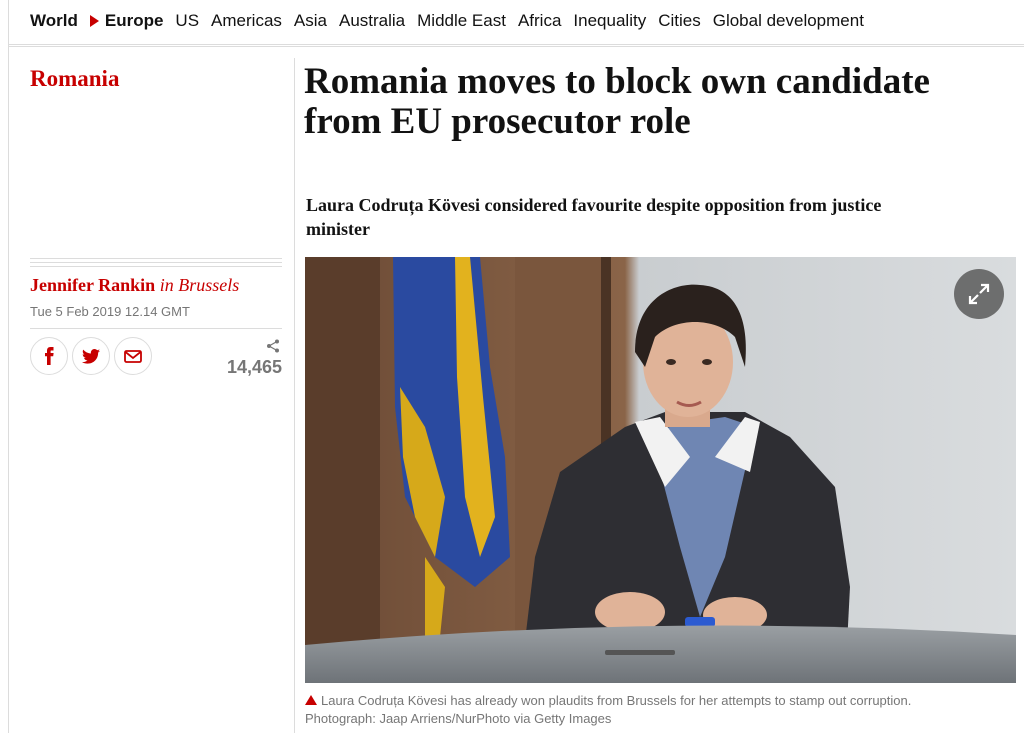 Image resolution: width=1024 pixels, height=733 pixels. I want to click on nav-divider-secondary, so click(516, 46).